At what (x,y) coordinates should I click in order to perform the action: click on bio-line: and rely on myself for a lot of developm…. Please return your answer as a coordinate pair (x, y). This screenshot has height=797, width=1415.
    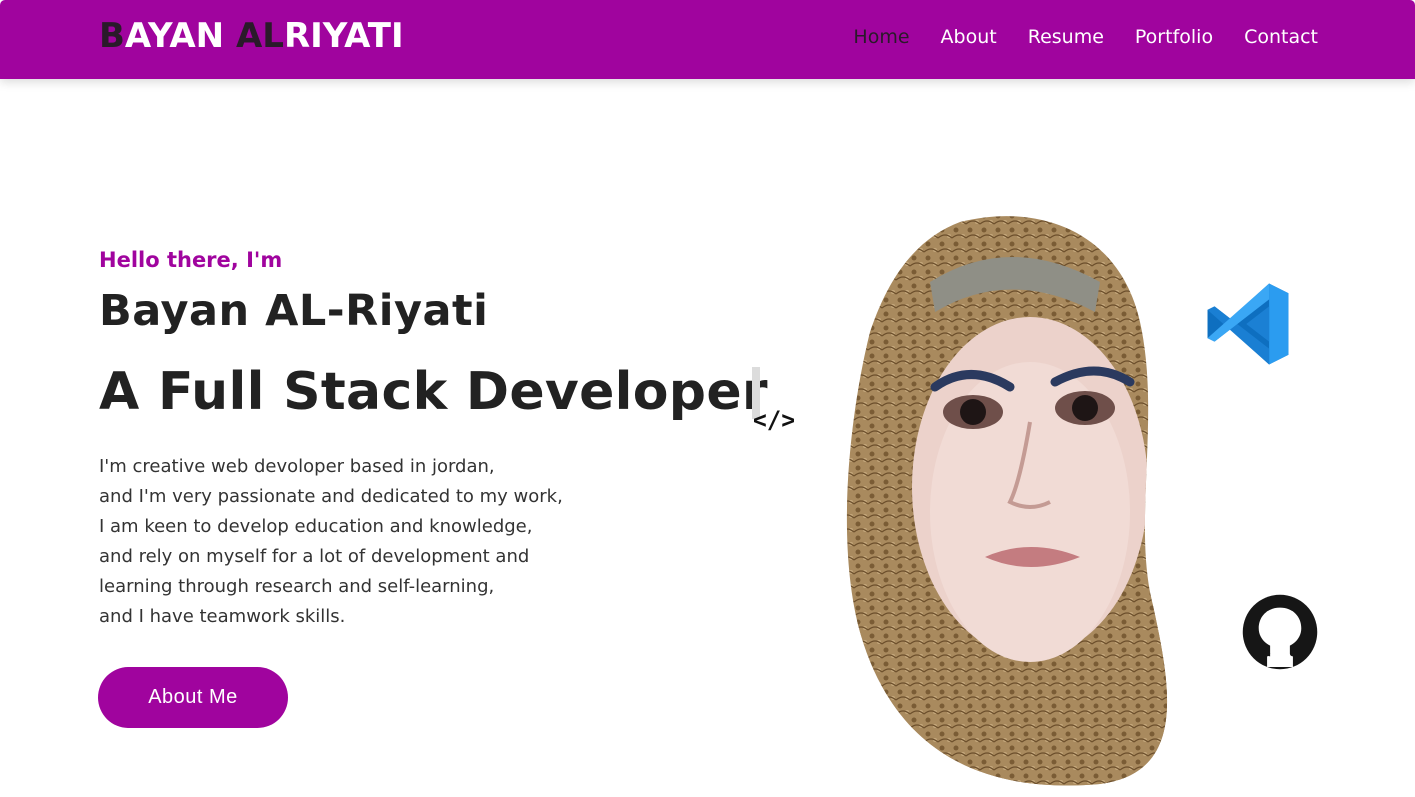
    Looking at the image, I should click on (314, 556).